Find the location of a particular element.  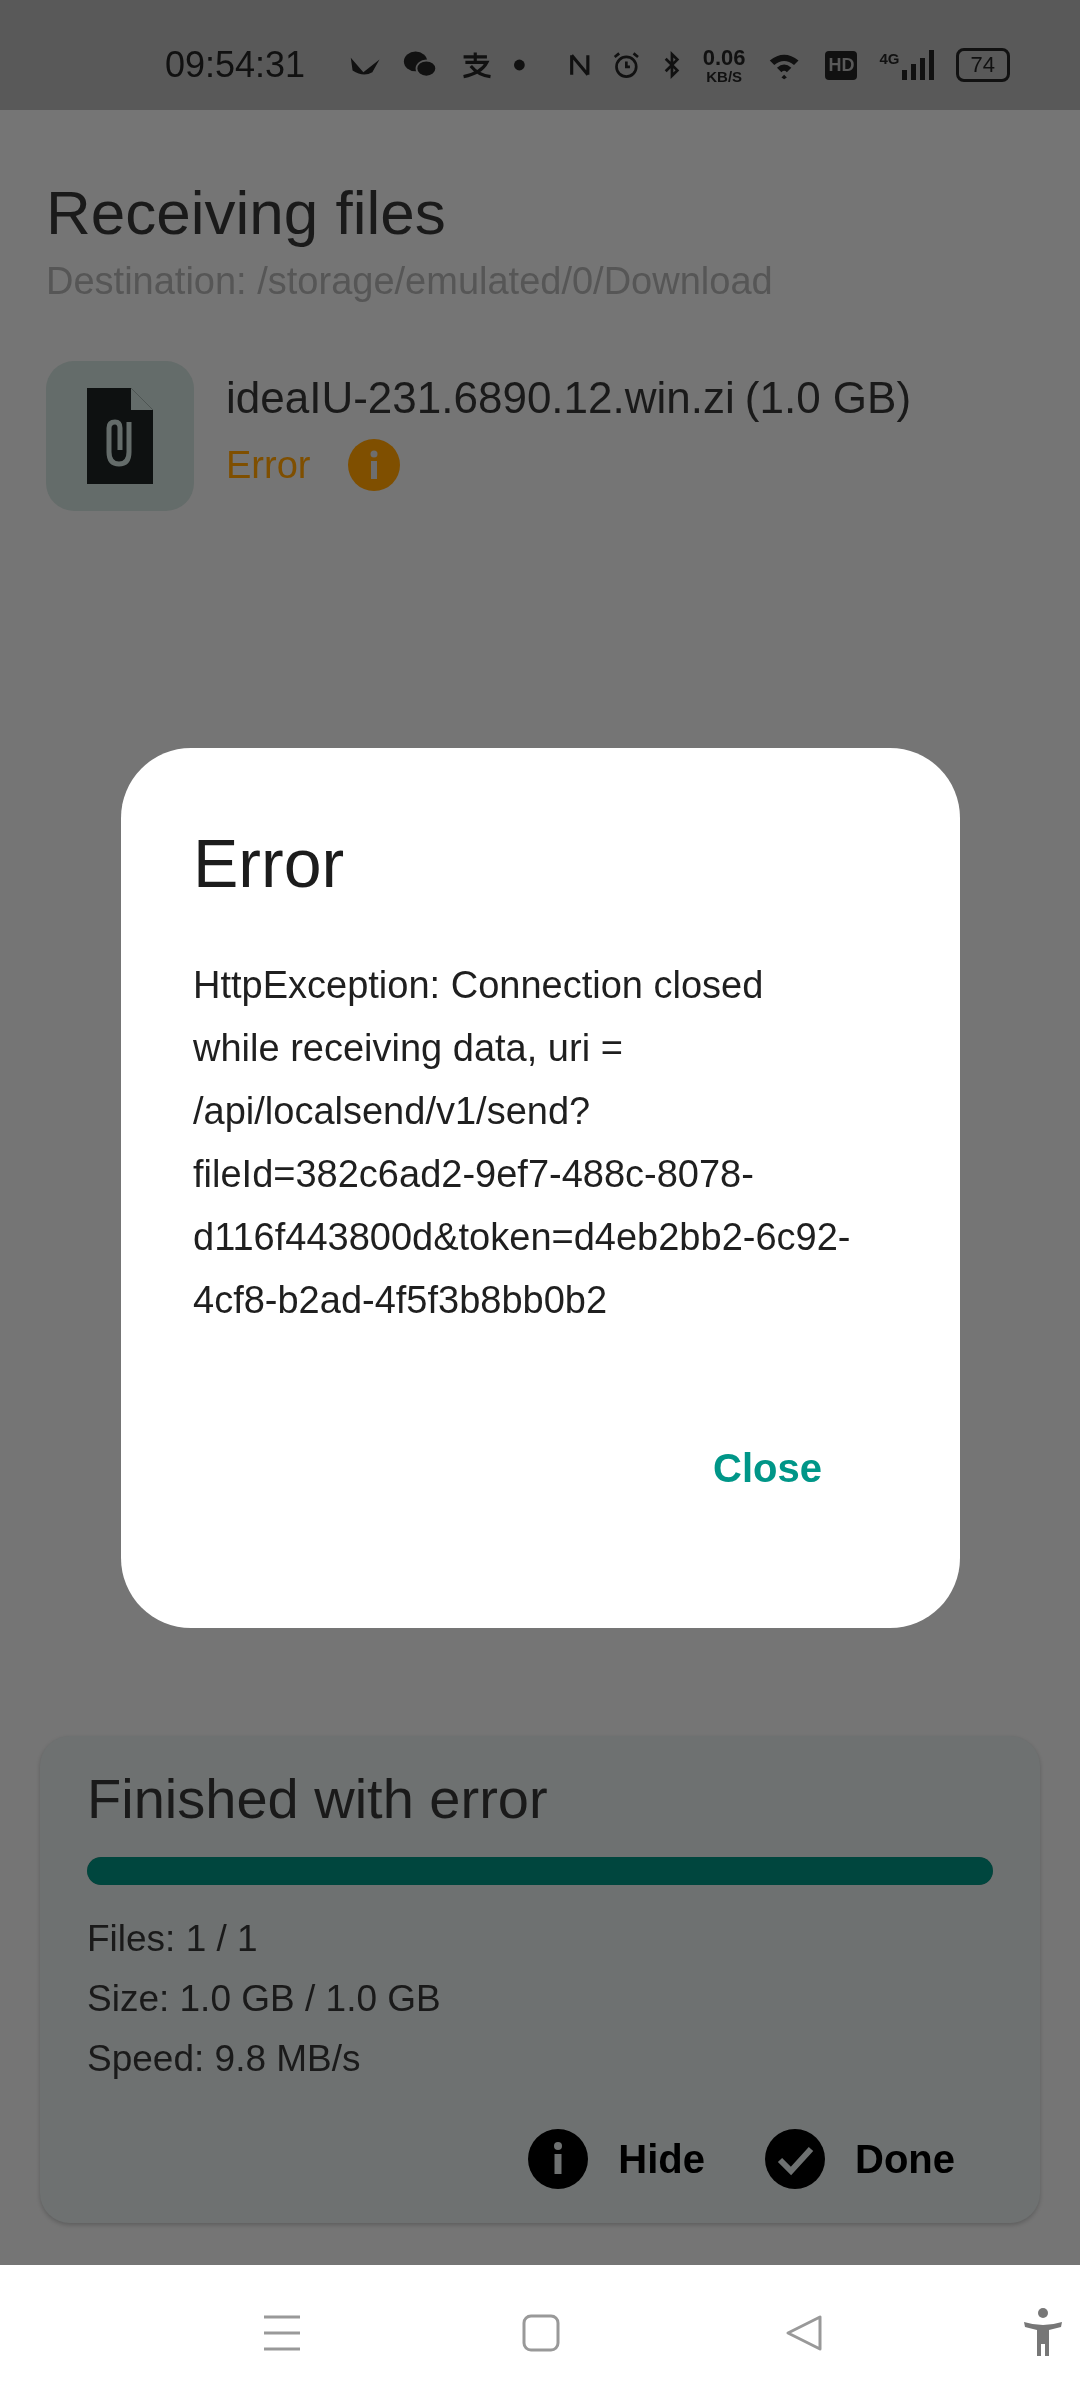

file-name: ideaIU-231.6890.12.win.zi is located at coordinates (480, 398).